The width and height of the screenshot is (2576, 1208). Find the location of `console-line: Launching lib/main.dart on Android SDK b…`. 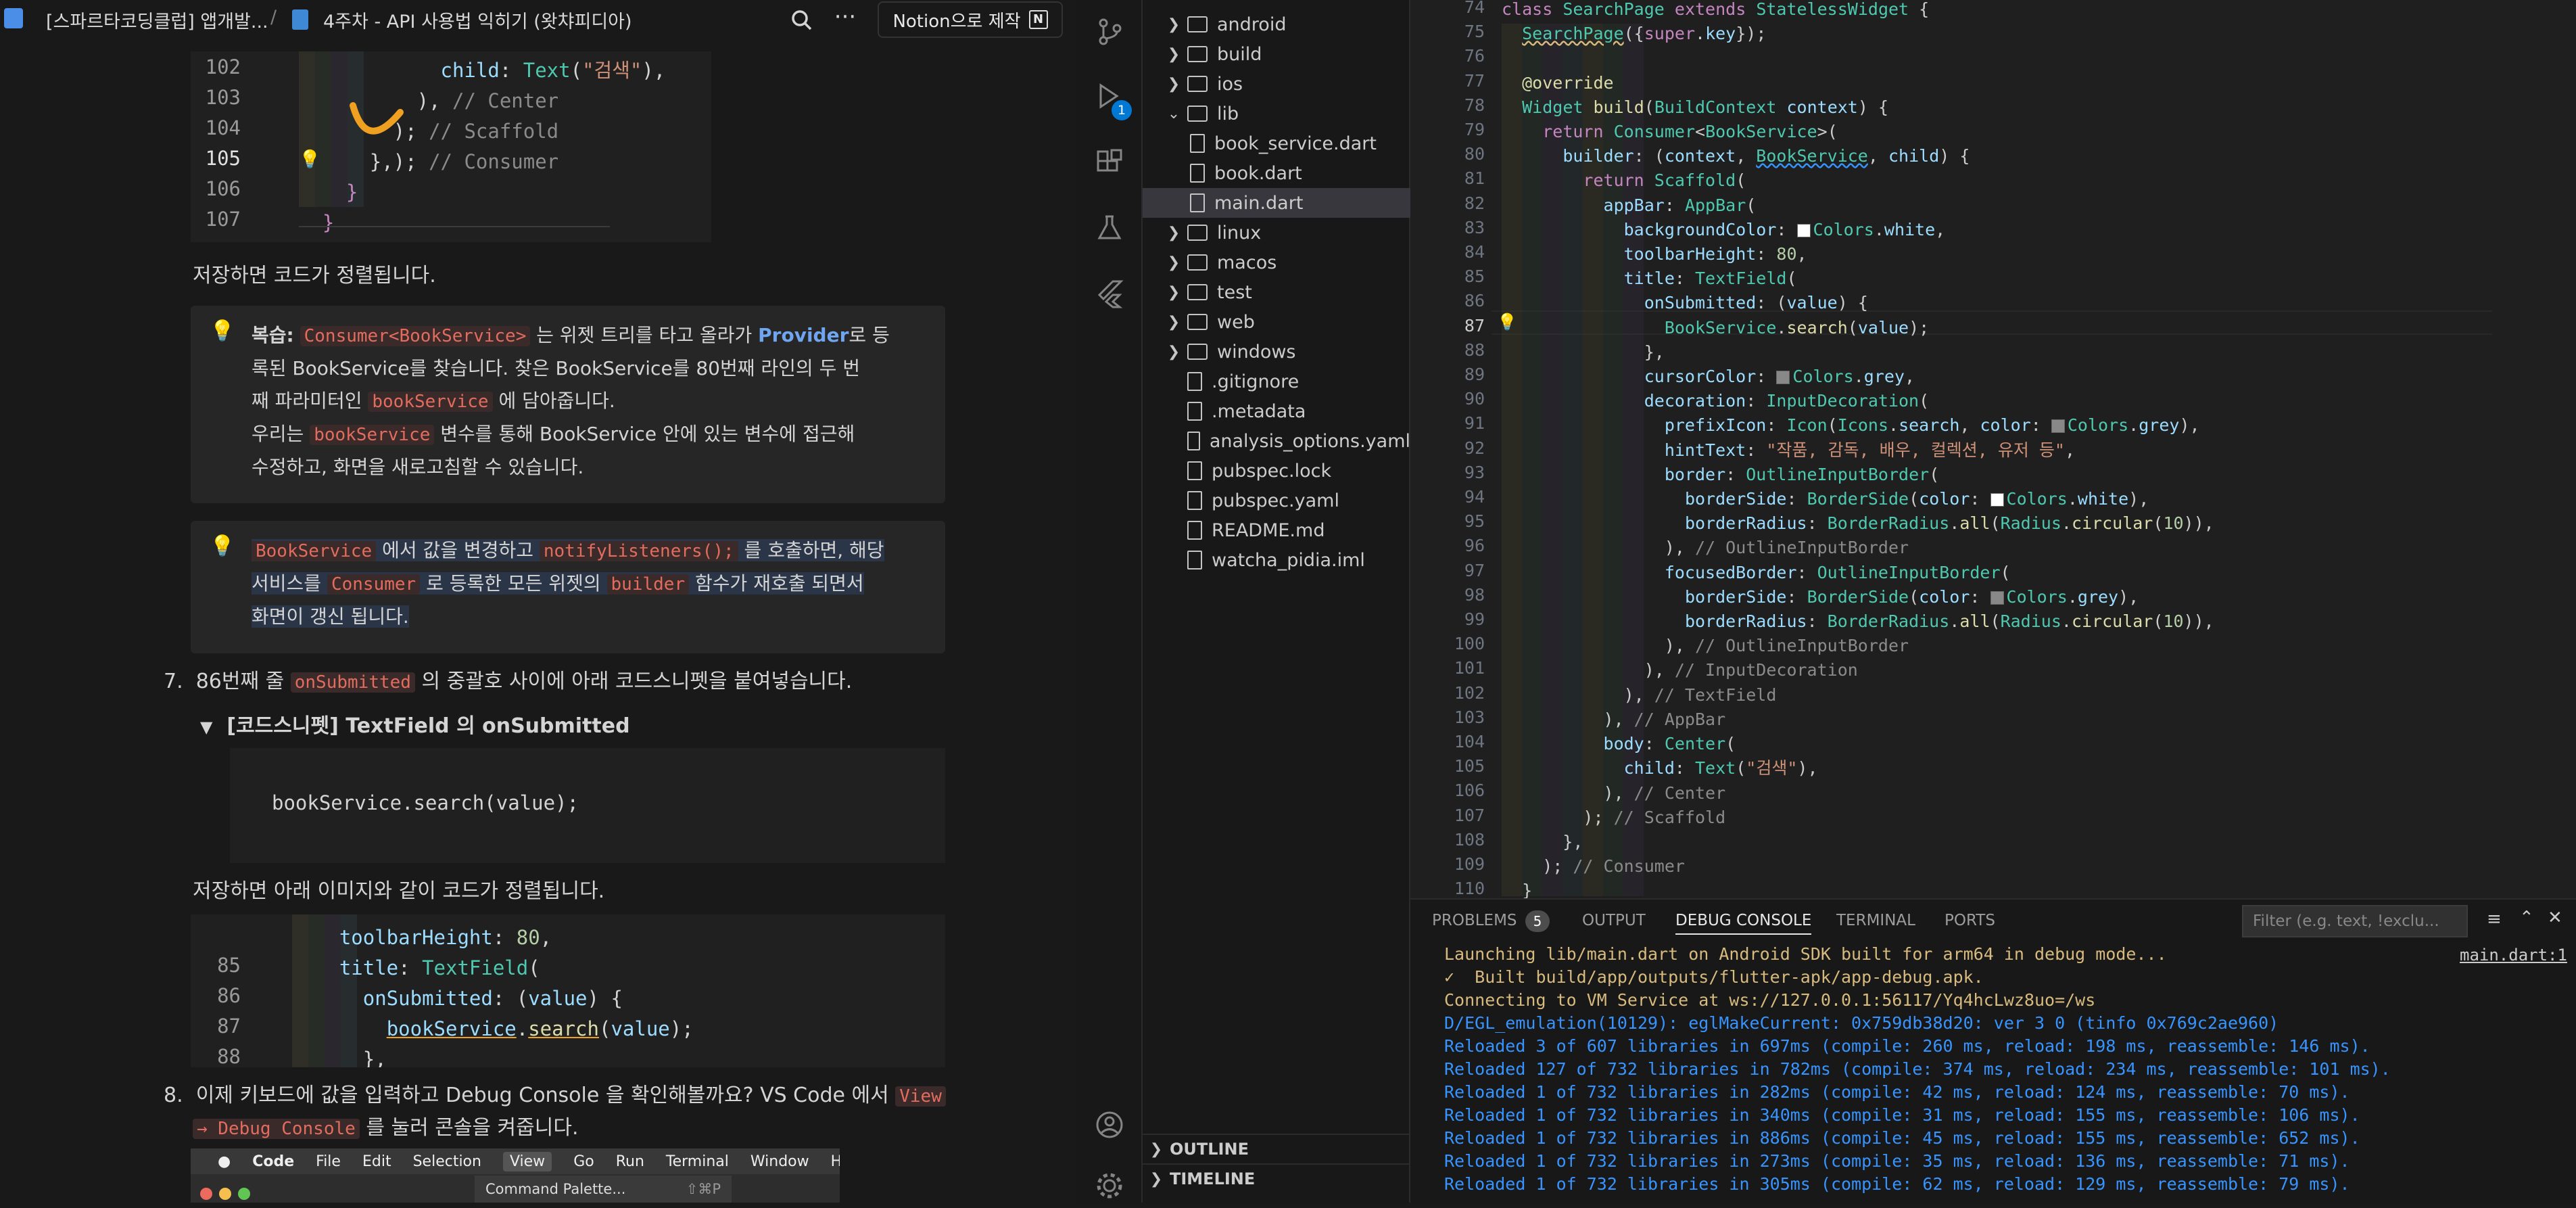

console-line: Launching lib/main.dart on Android SDK b… is located at coordinates (1805, 954).